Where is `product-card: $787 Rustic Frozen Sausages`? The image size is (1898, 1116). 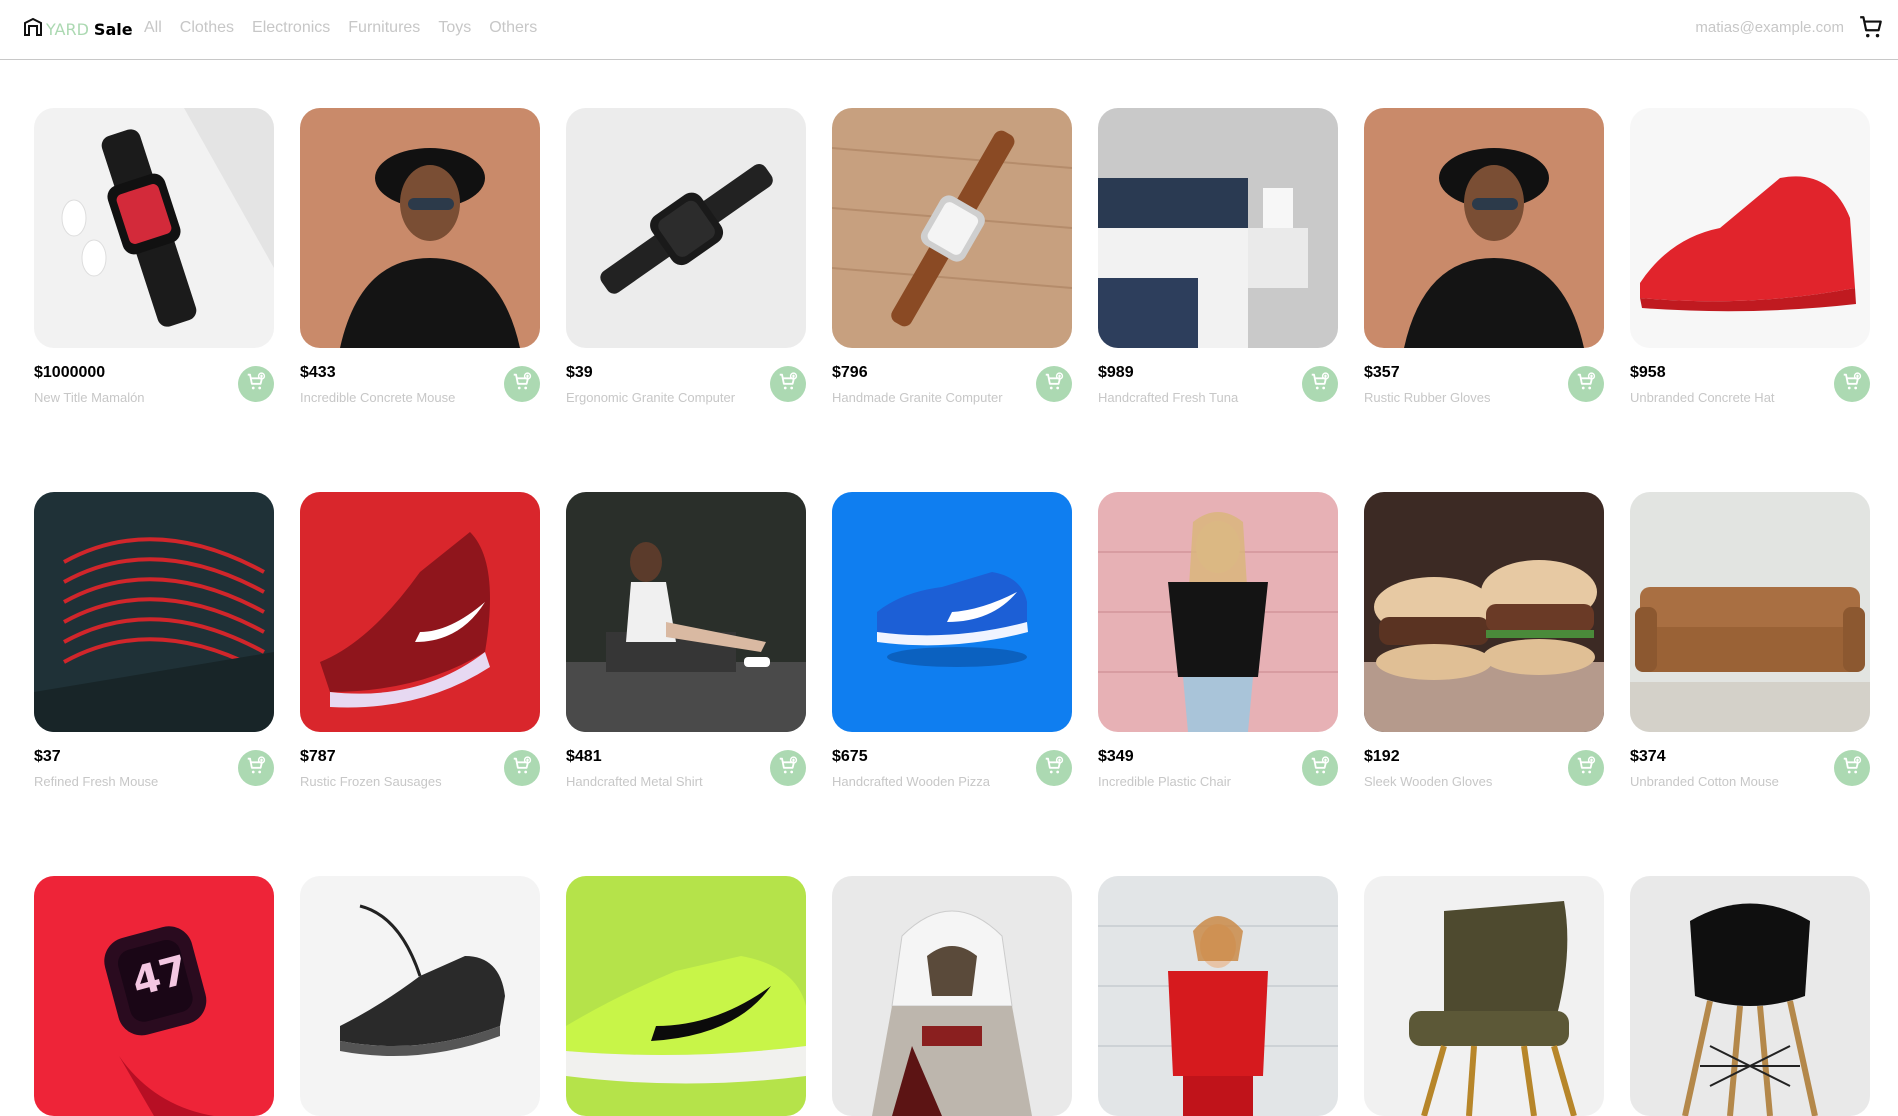 product-card: $787 Rustic Frozen Sausages is located at coordinates (420, 642).